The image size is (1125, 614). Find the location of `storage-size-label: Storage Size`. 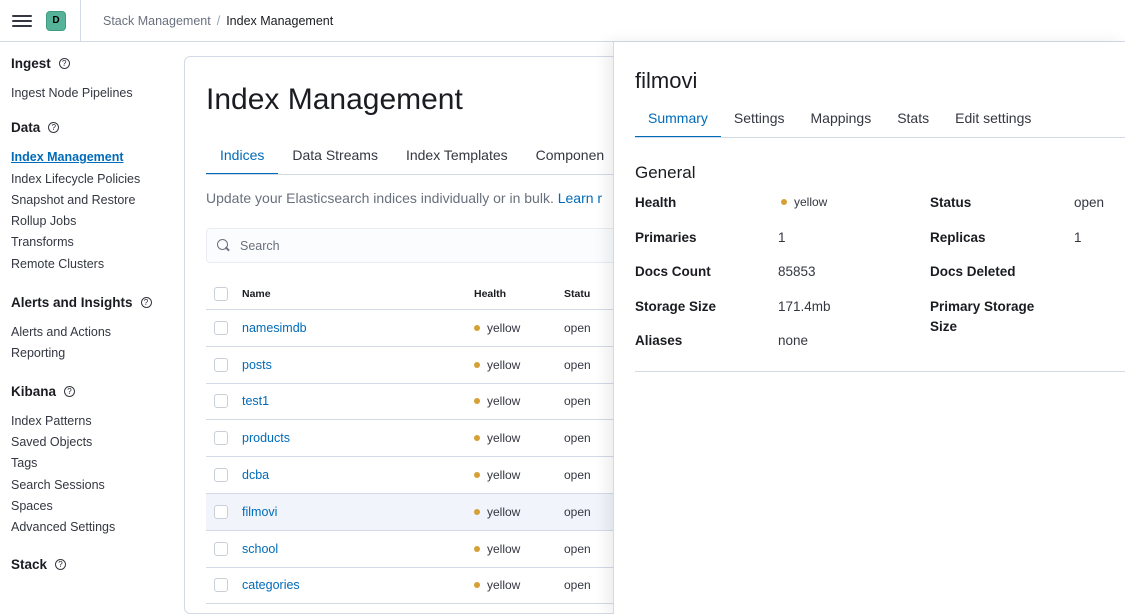

storage-size-label: Storage Size is located at coordinates (676, 306).